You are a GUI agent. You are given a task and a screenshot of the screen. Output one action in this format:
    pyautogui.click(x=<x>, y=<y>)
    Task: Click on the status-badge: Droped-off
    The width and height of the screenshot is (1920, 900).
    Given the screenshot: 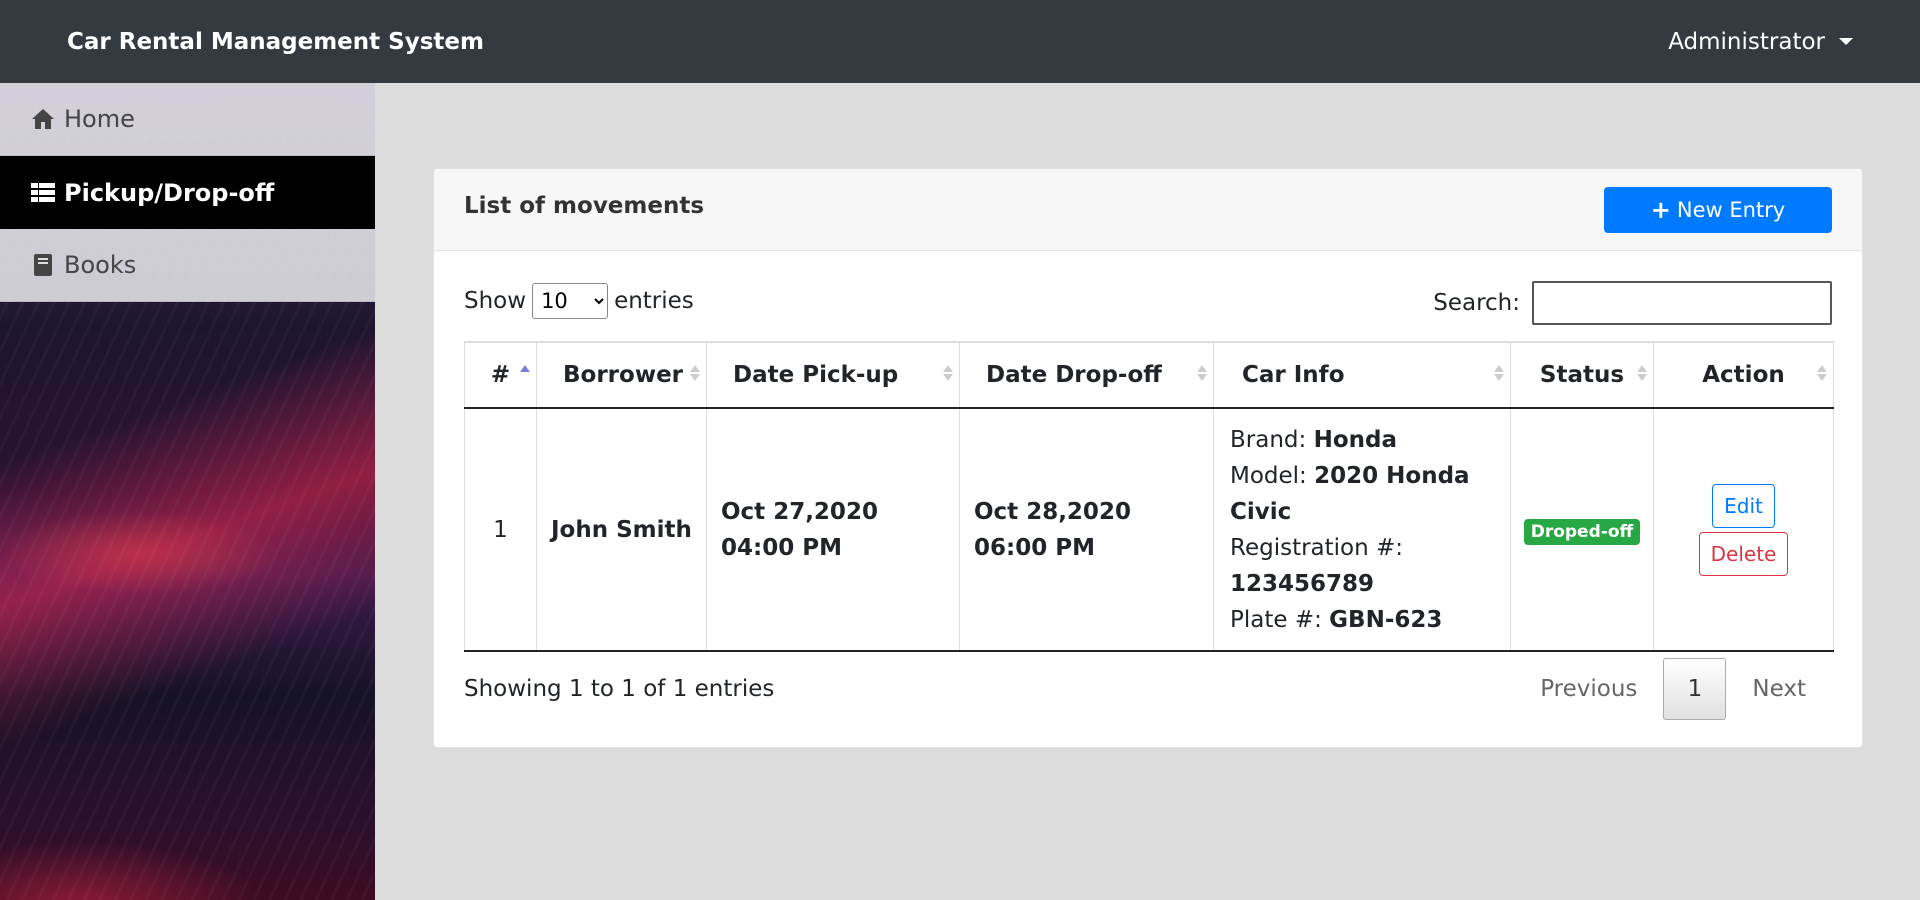 What is the action you would take?
    pyautogui.click(x=1582, y=531)
    